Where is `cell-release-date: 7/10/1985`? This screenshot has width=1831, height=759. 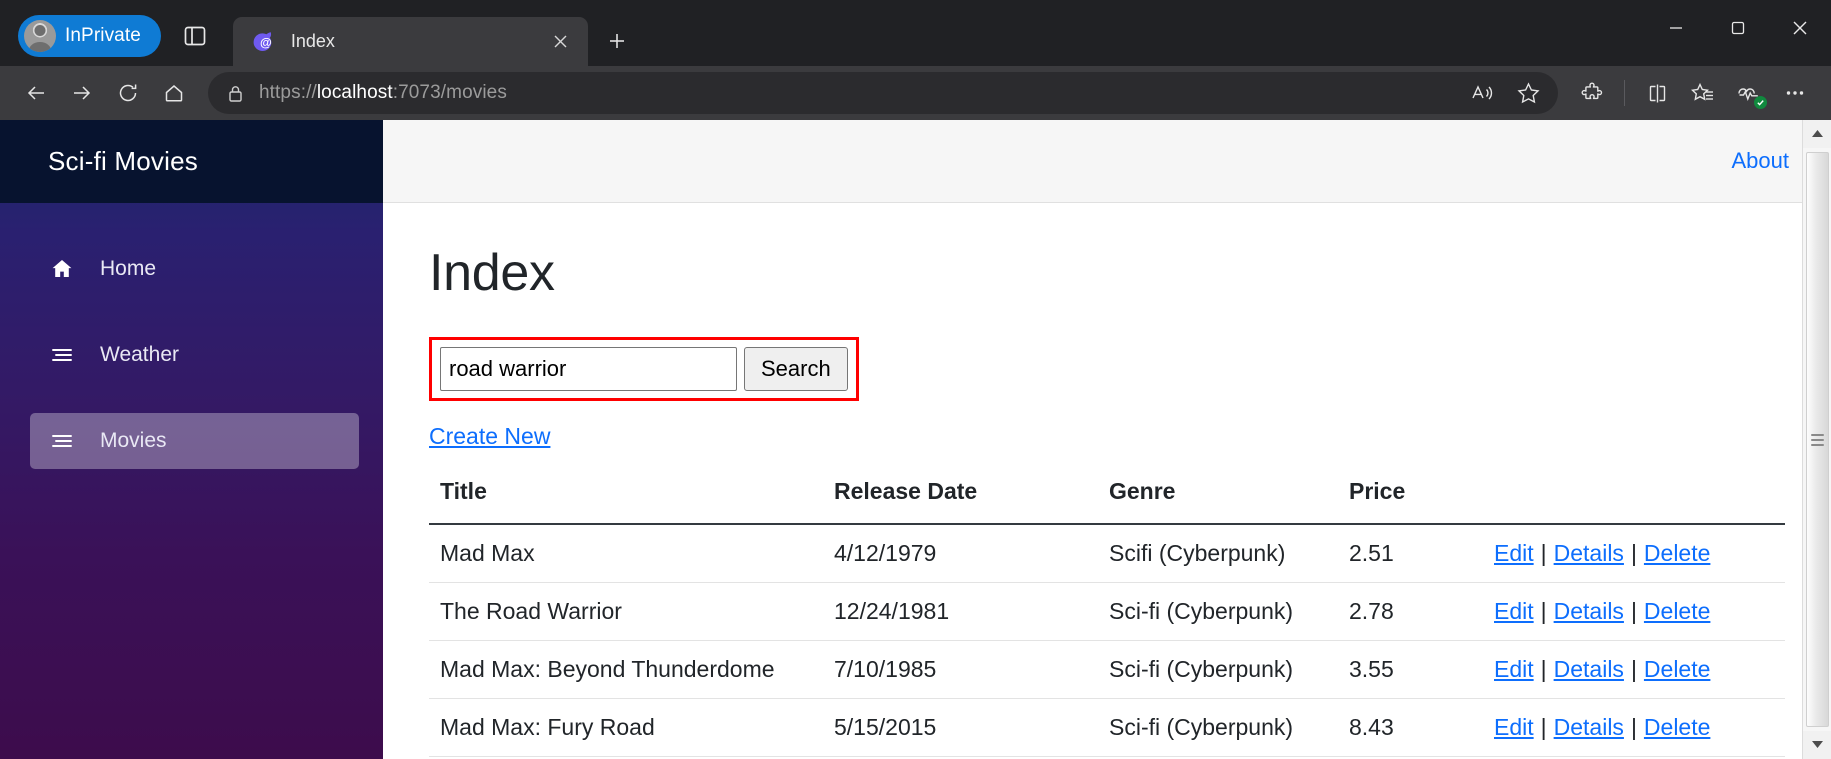
cell-release-date: 7/10/1985 is located at coordinates (971, 669).